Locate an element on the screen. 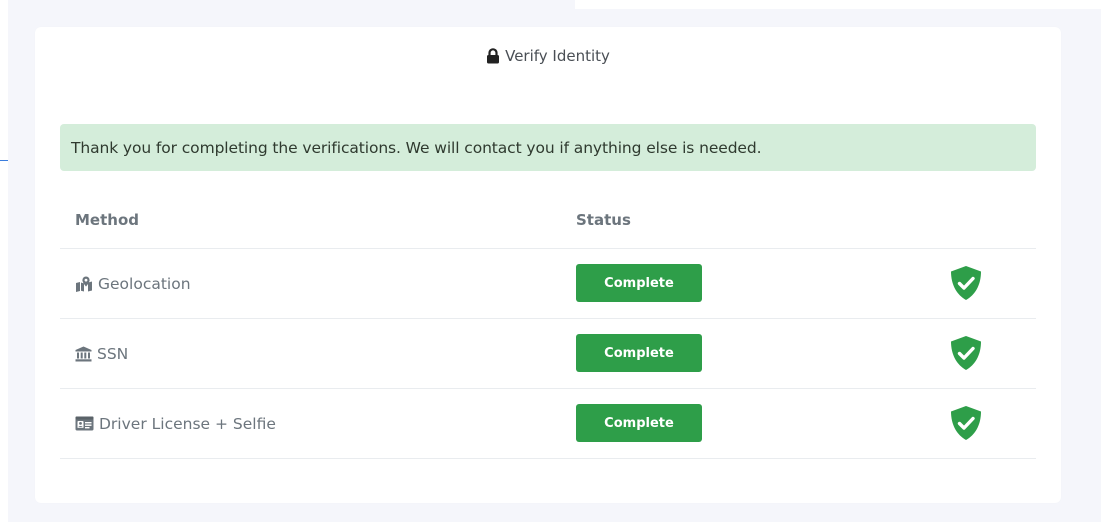  method-label: Driver License + Selfie is located at coordinates (187, 423).